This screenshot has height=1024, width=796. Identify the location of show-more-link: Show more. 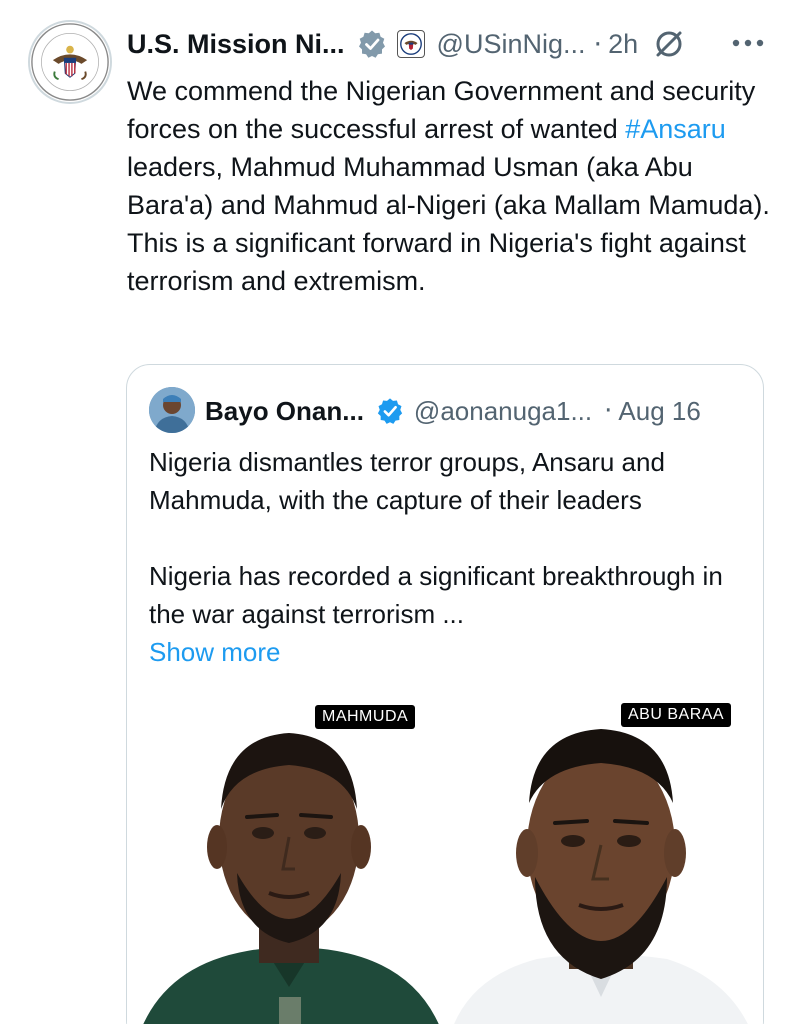
(449, 652).